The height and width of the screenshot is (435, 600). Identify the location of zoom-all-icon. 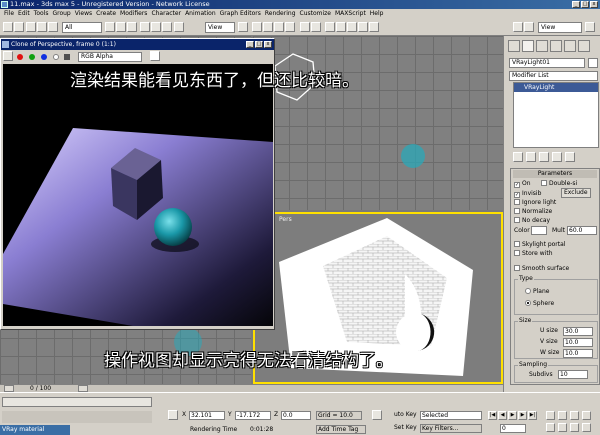
(562, 415).